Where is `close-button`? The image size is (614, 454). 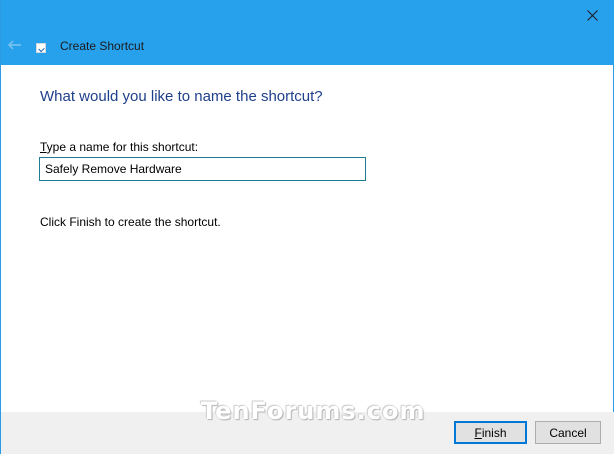
close-button is located at coordinates (591, 15).